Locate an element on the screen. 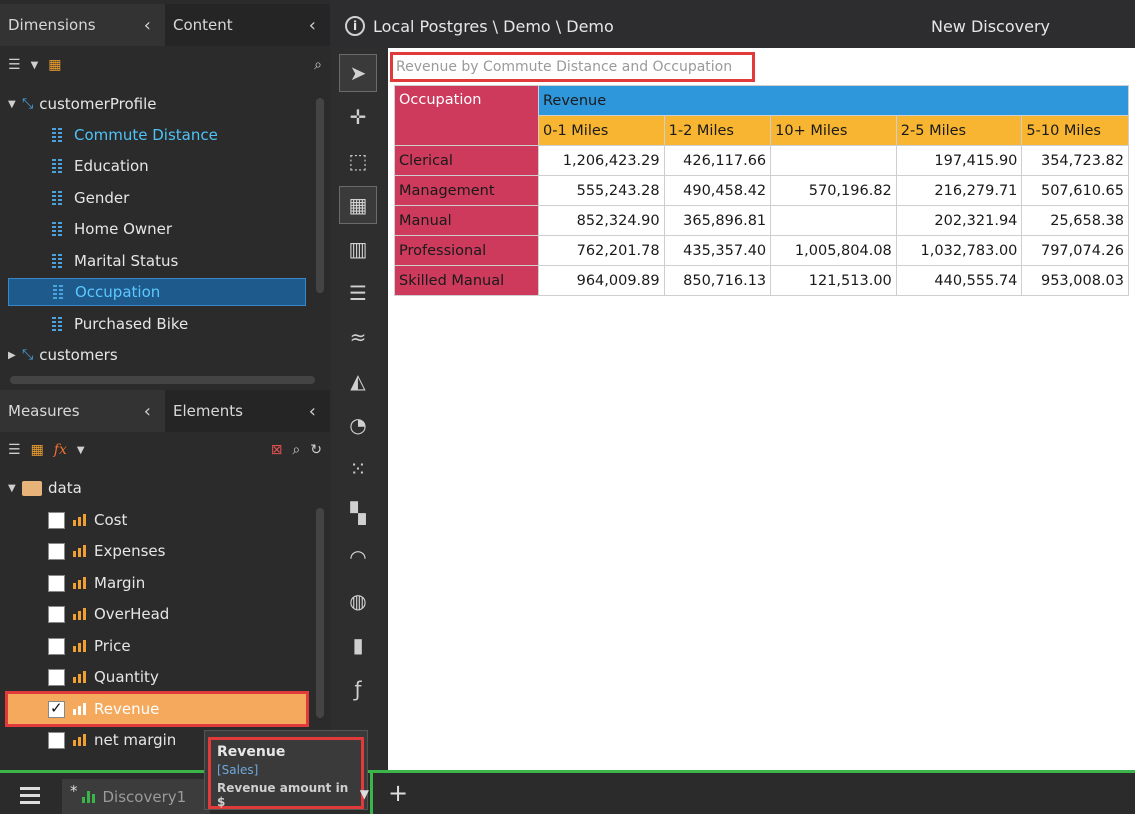 This screenshot has height=814, width=1135. value-cell: 852,324.90 is located at coordinates (601, 220).